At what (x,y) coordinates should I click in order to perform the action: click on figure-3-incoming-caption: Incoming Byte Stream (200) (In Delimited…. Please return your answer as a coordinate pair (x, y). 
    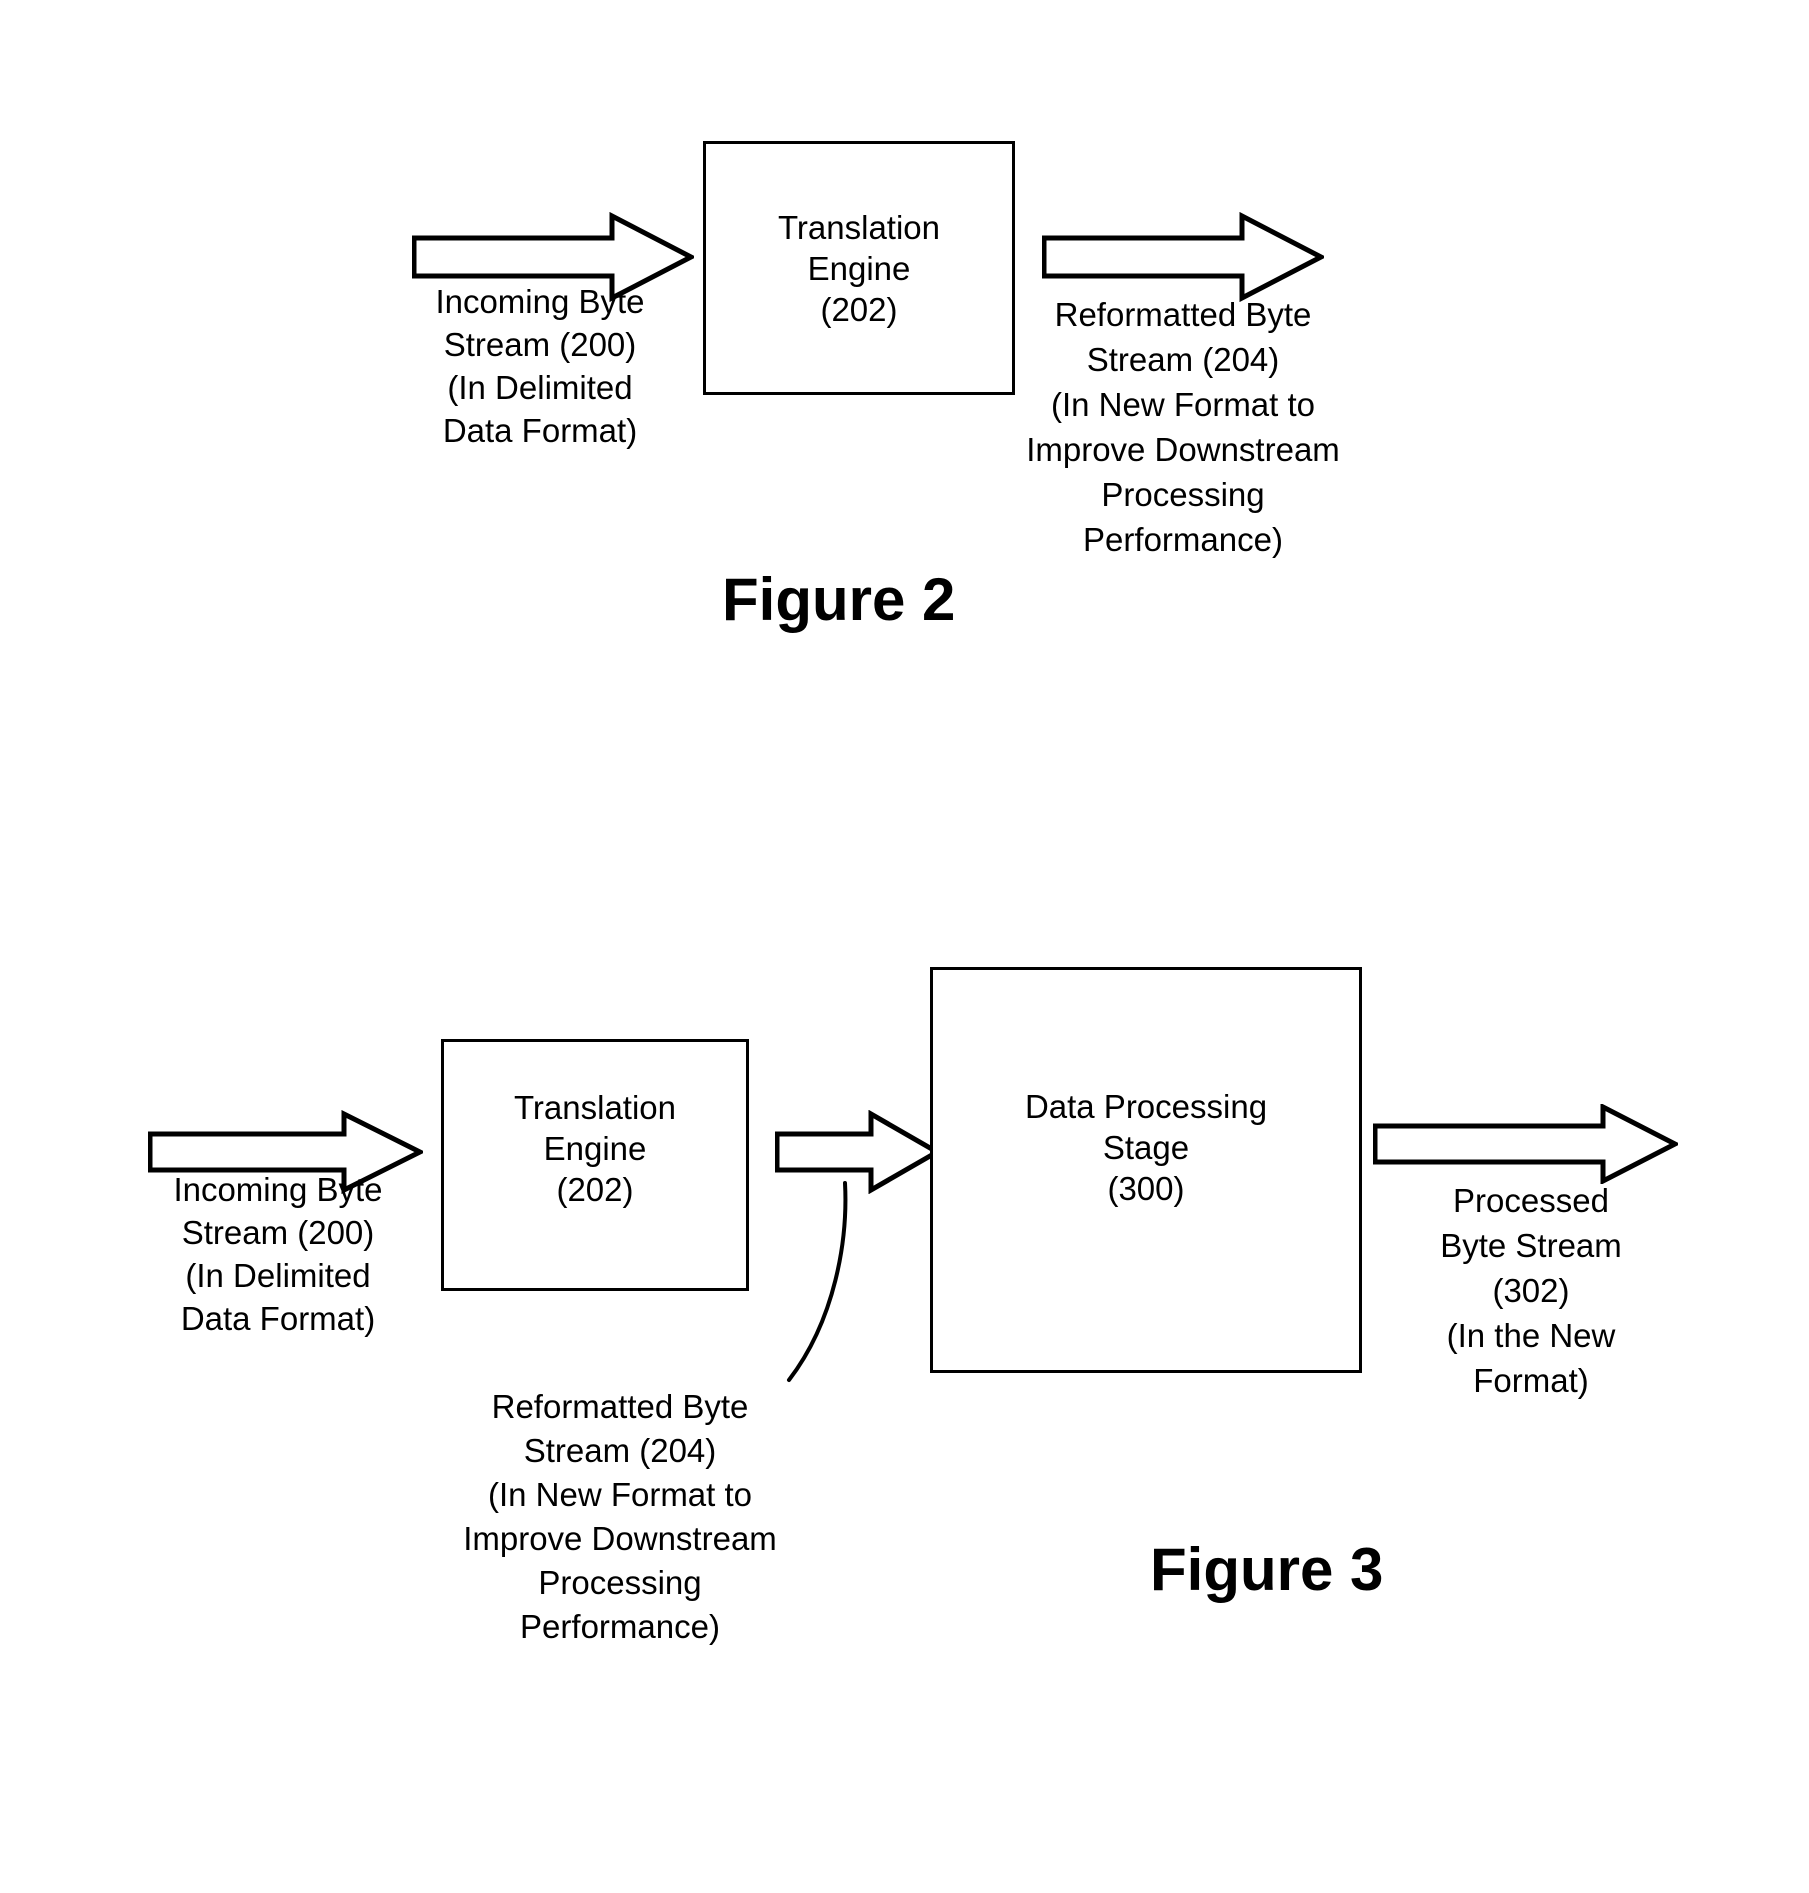
    Looking at the image, I should click on (278, 1254).